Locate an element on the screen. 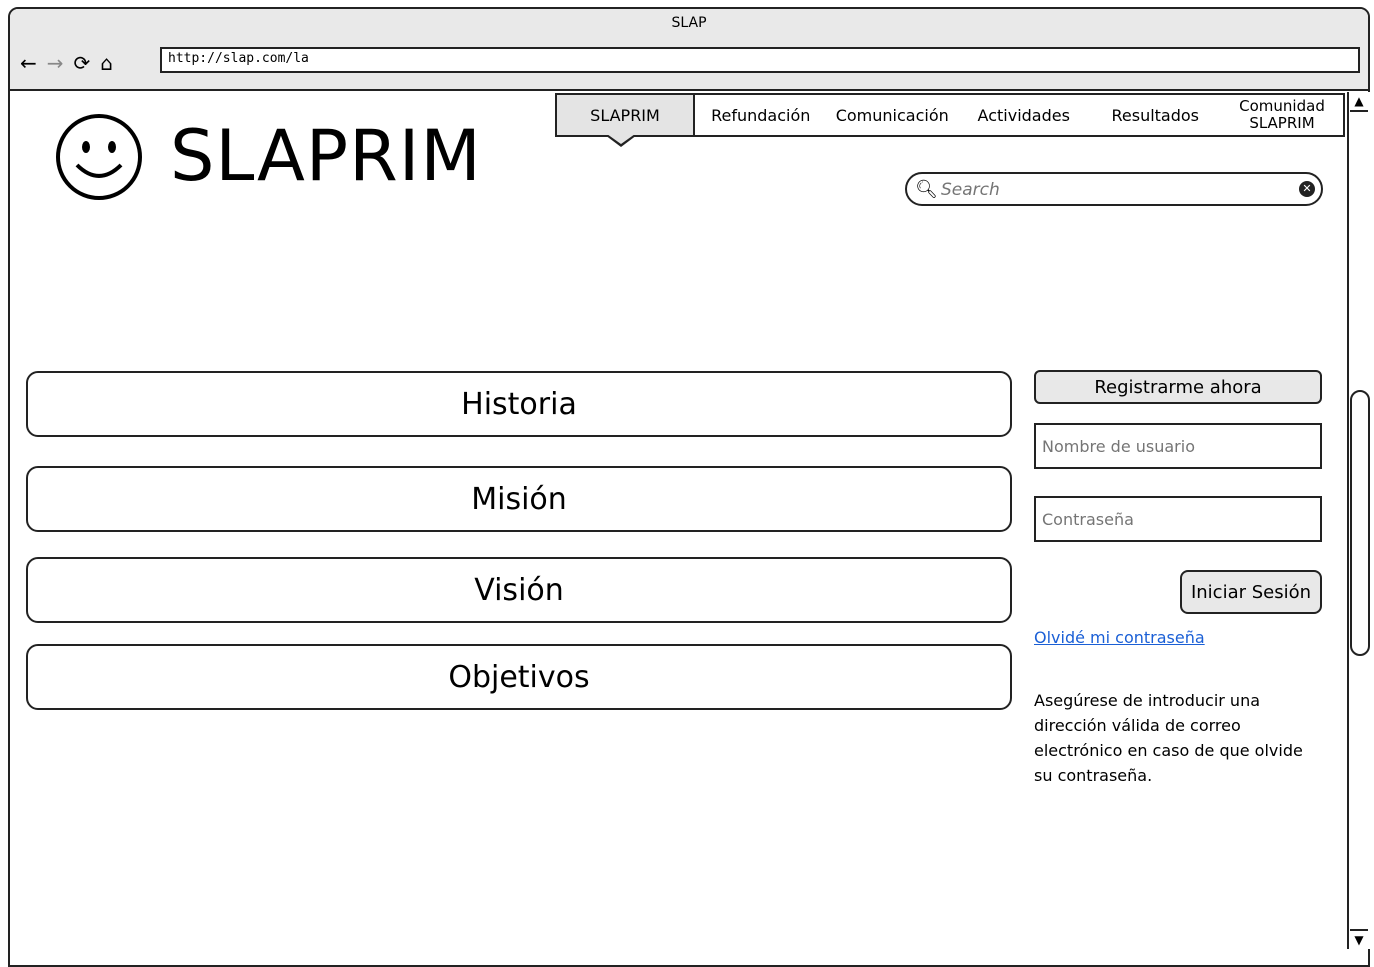 The height and width of the screenshot is (967, 1374). nav-item-actividades: Actividades is located at coordinates (1024, 115).